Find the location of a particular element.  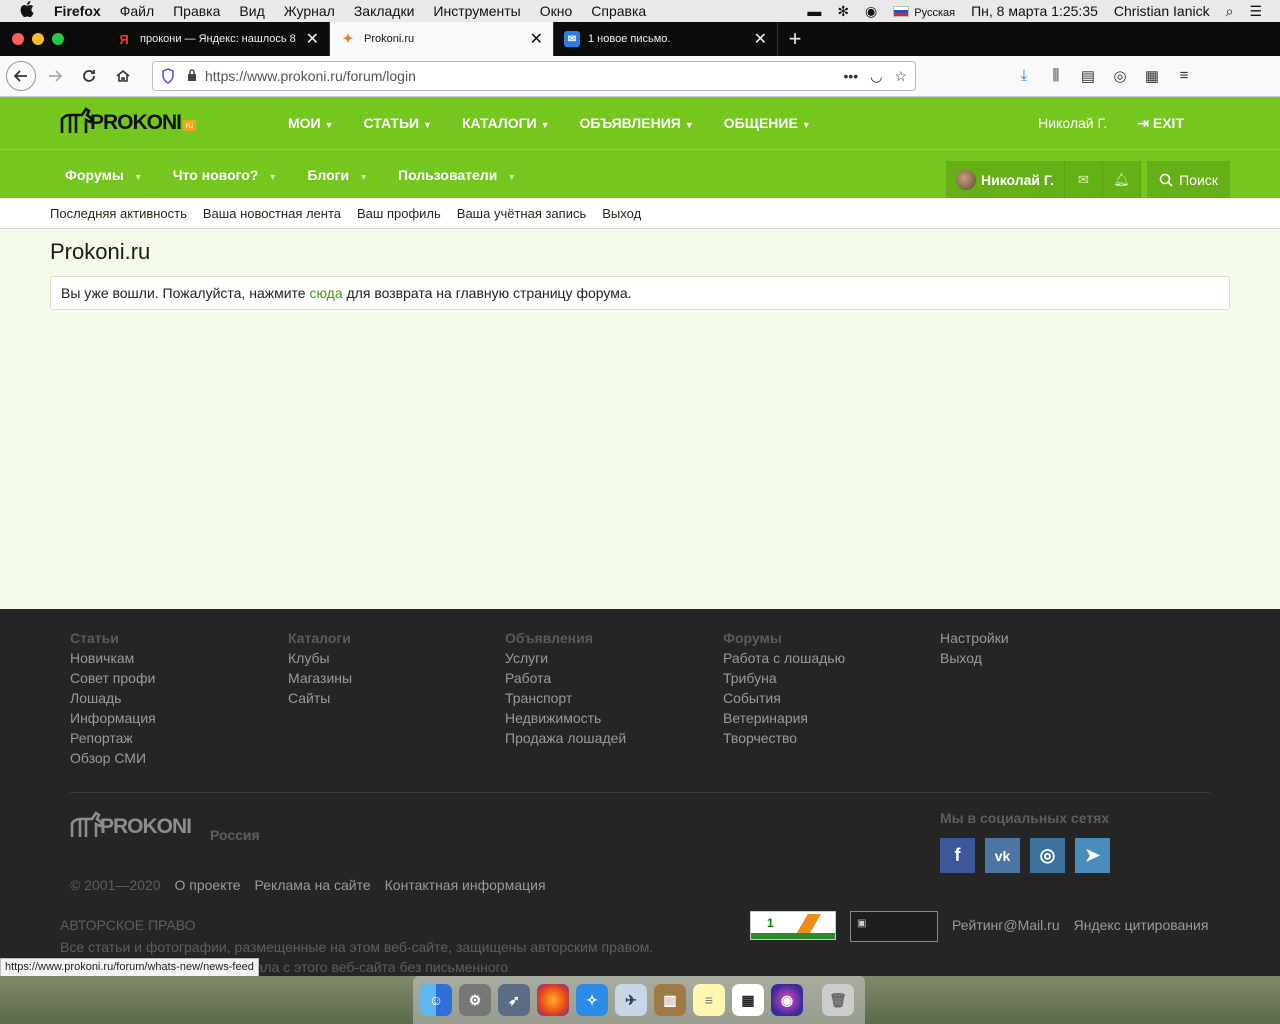

footer-about-link: О проекте is located at coordinates (208, 885).